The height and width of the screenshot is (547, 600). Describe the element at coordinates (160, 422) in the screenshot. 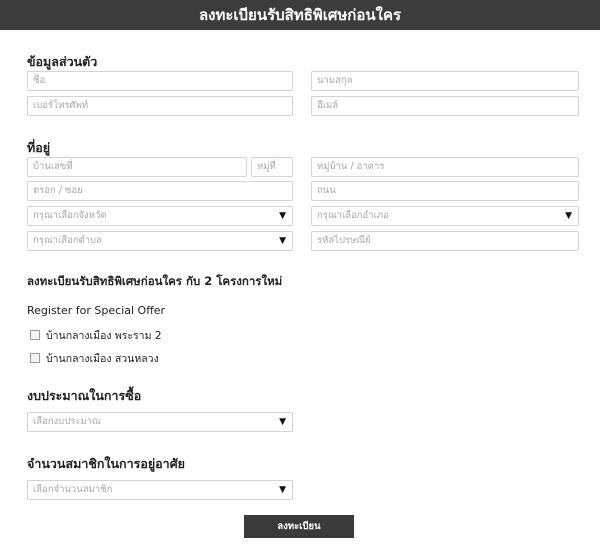

I see `budget-select: เลือกงบประมาณ ▼` at that location.